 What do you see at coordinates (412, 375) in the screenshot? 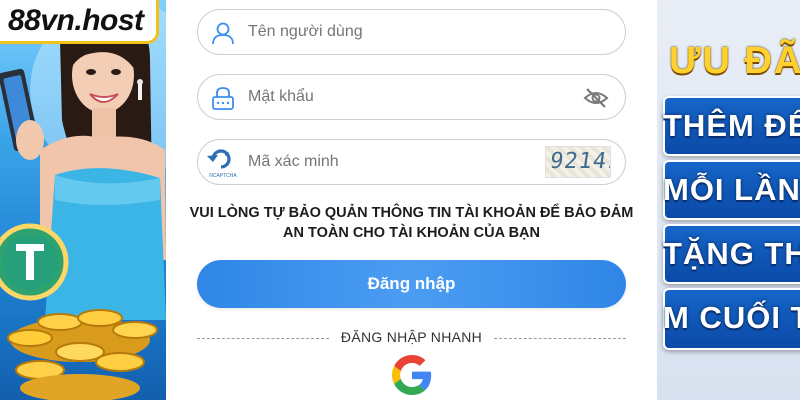
I see `google-icon` at bounding box center [412, 375].